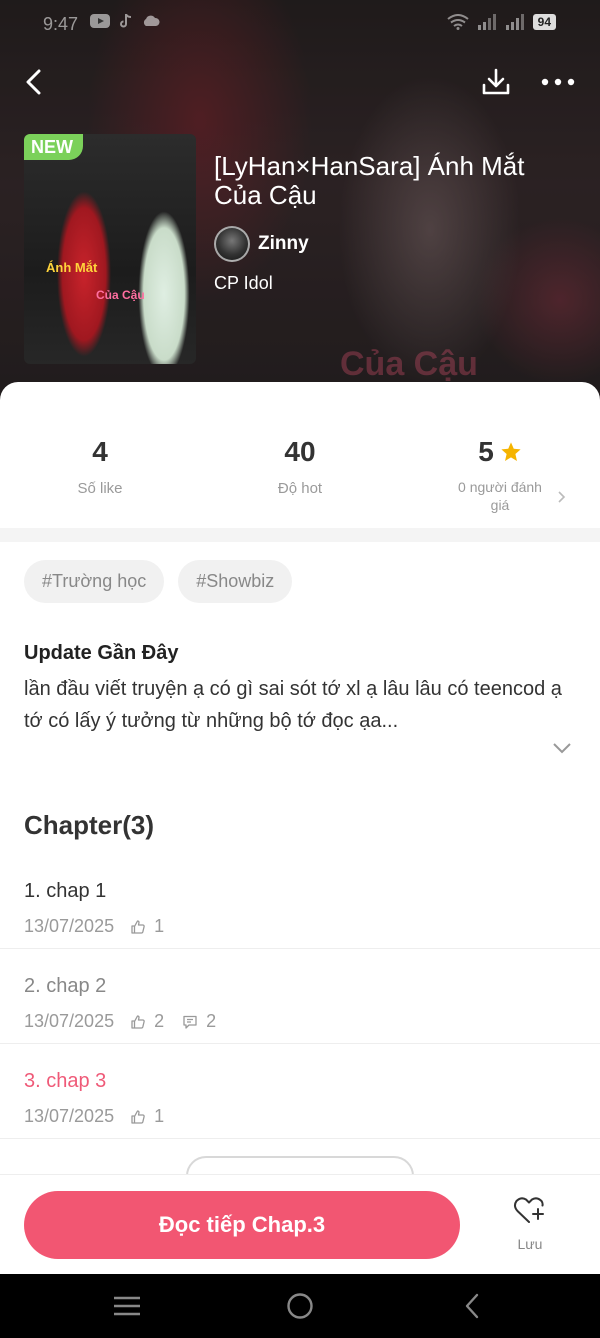 The image size is (600, 1338). Describe the element at coordinates (101, 653) in the screenshot. I see `update-title: Update Gần Đây` at that location.